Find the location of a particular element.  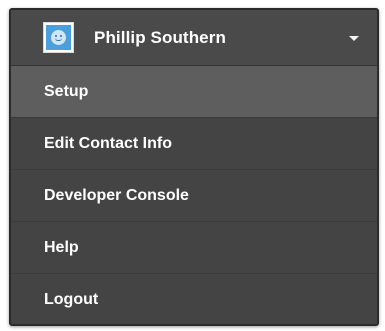

caret-down-icon is located at coordinates (354, 38).